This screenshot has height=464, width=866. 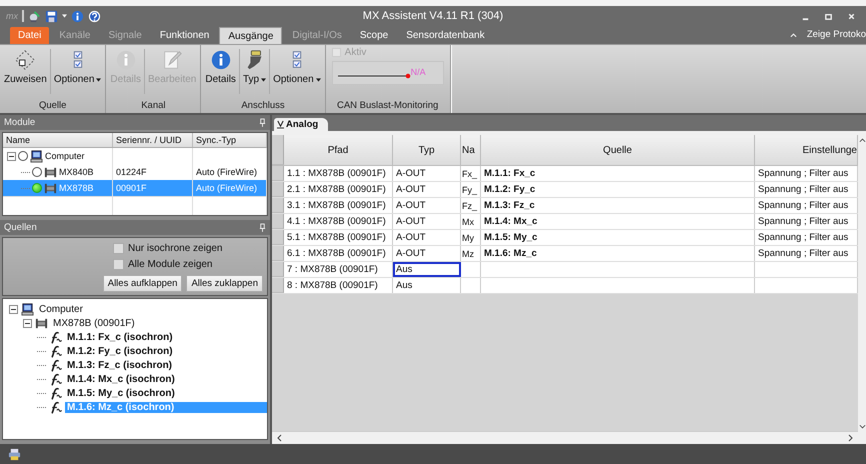 I want to click on tree-item: Computer, so click(x=61, y=309).